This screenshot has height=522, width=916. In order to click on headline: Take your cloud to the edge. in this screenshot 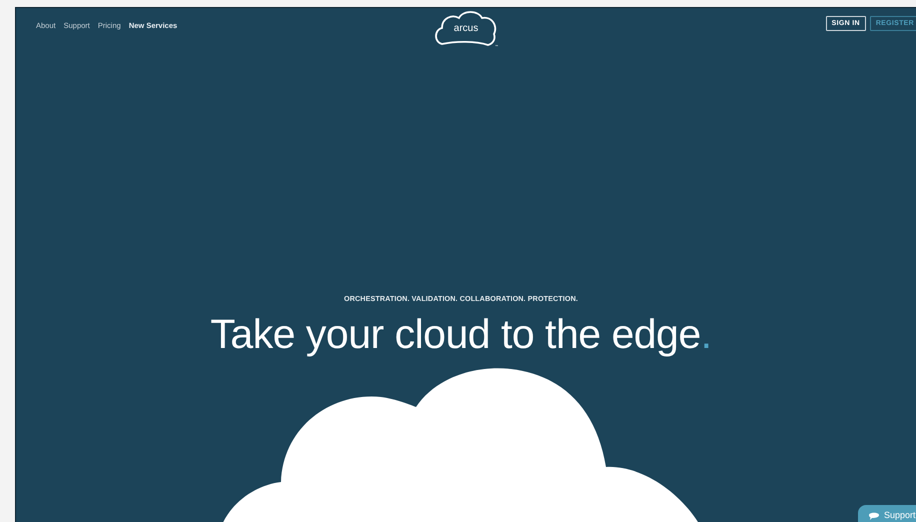, I will do `click(461, 334)`.